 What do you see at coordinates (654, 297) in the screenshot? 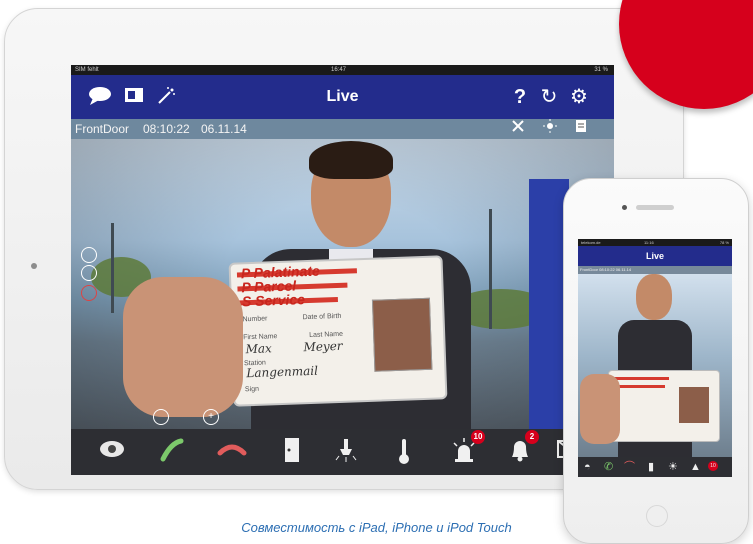
I see `iphone-person-head` at bounding box center [654, 297].